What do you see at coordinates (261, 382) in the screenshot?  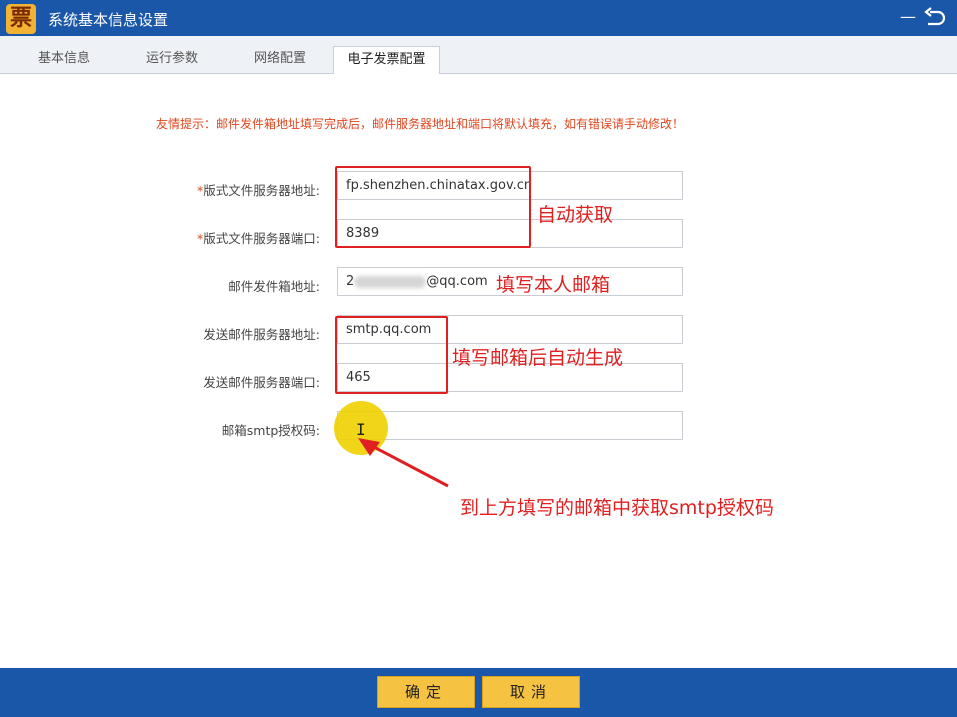 I see `smtp-server-port-label: 发送邮件服务器端口:` at bounding box center [261, 382].